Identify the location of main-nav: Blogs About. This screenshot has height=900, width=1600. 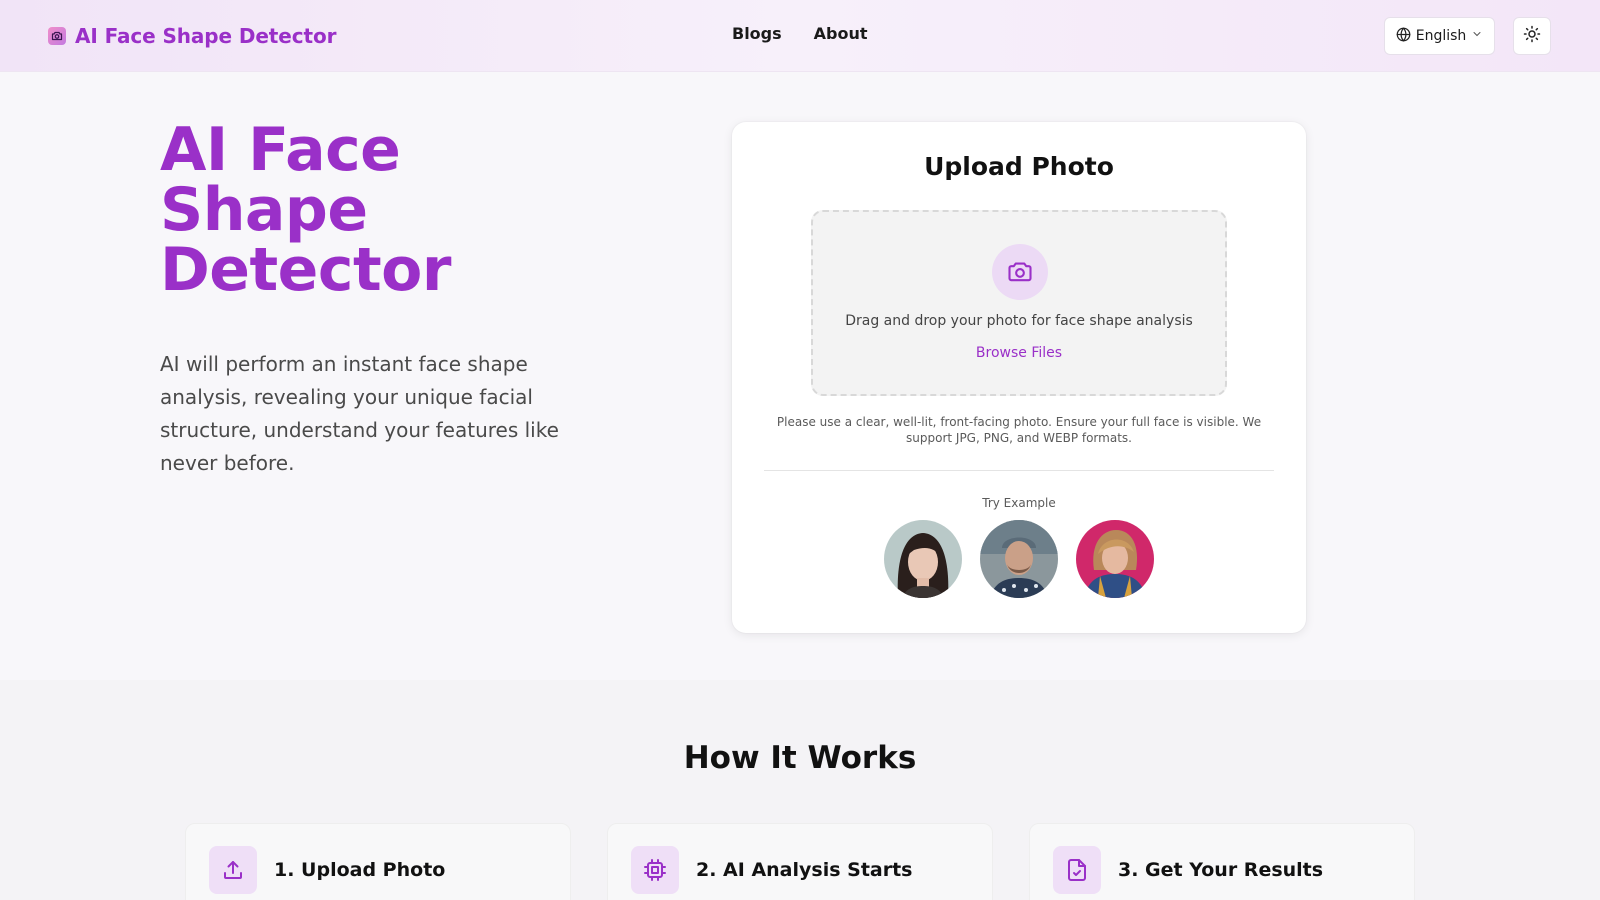
(800, 33).